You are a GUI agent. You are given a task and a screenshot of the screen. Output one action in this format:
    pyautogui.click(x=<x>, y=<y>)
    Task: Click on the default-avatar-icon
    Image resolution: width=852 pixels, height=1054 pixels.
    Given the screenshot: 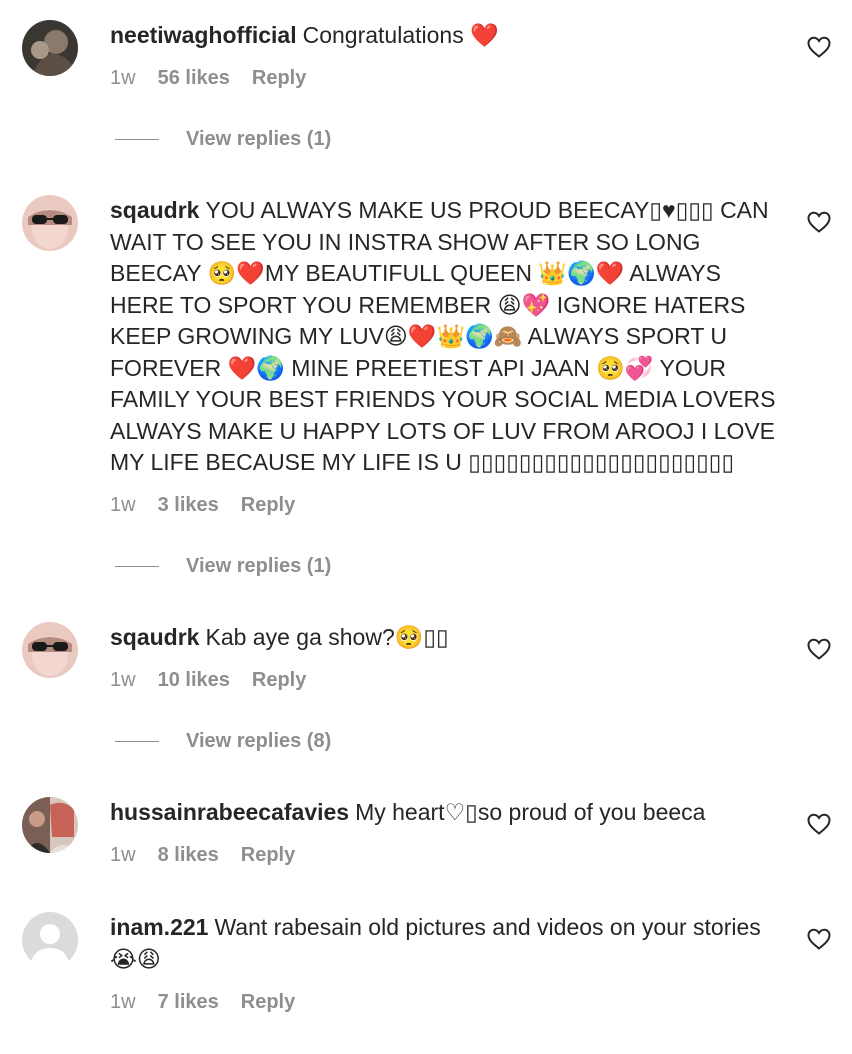 What is the action you would take?
    pyautogui.click(x=50, y=940)
    